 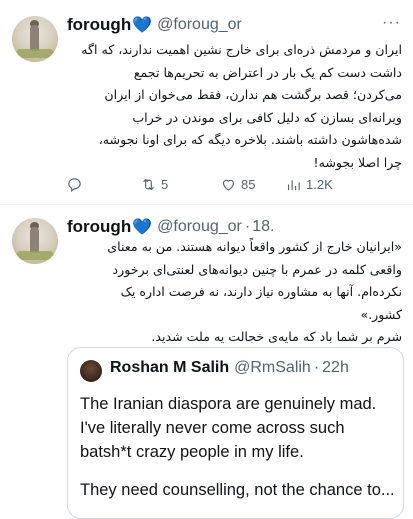 I want to click on quoted-line: The Iranian diaspora are genuinely mad., so click(x=228, y=404).